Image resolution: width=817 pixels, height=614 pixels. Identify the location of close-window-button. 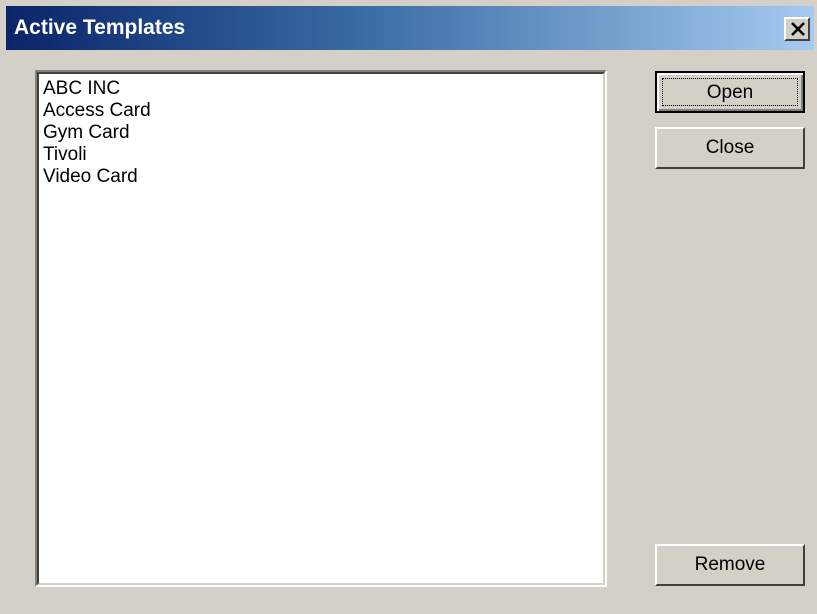
(797, 29).